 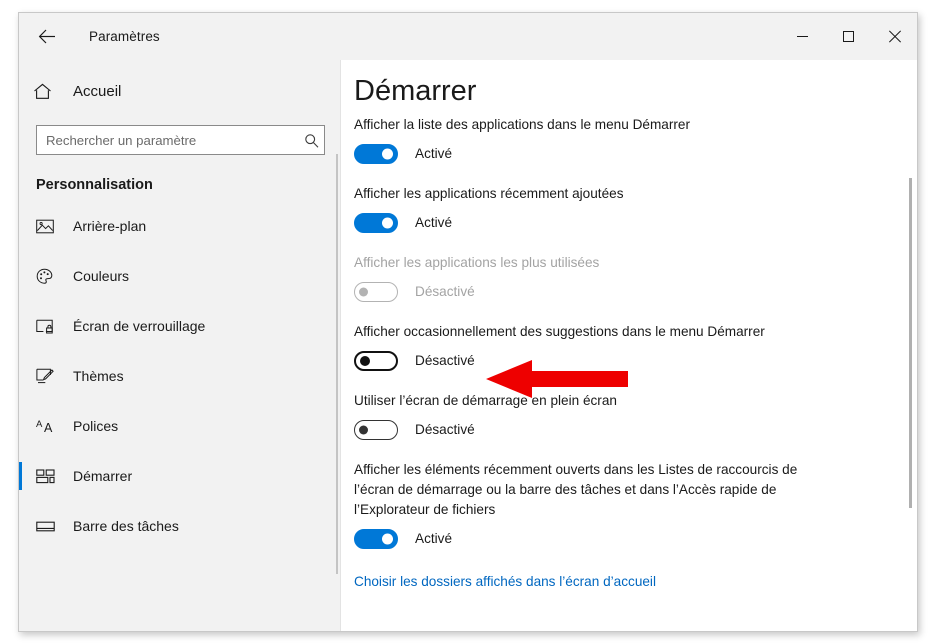 I want to click on image-icon, so click(x=51, y=226).